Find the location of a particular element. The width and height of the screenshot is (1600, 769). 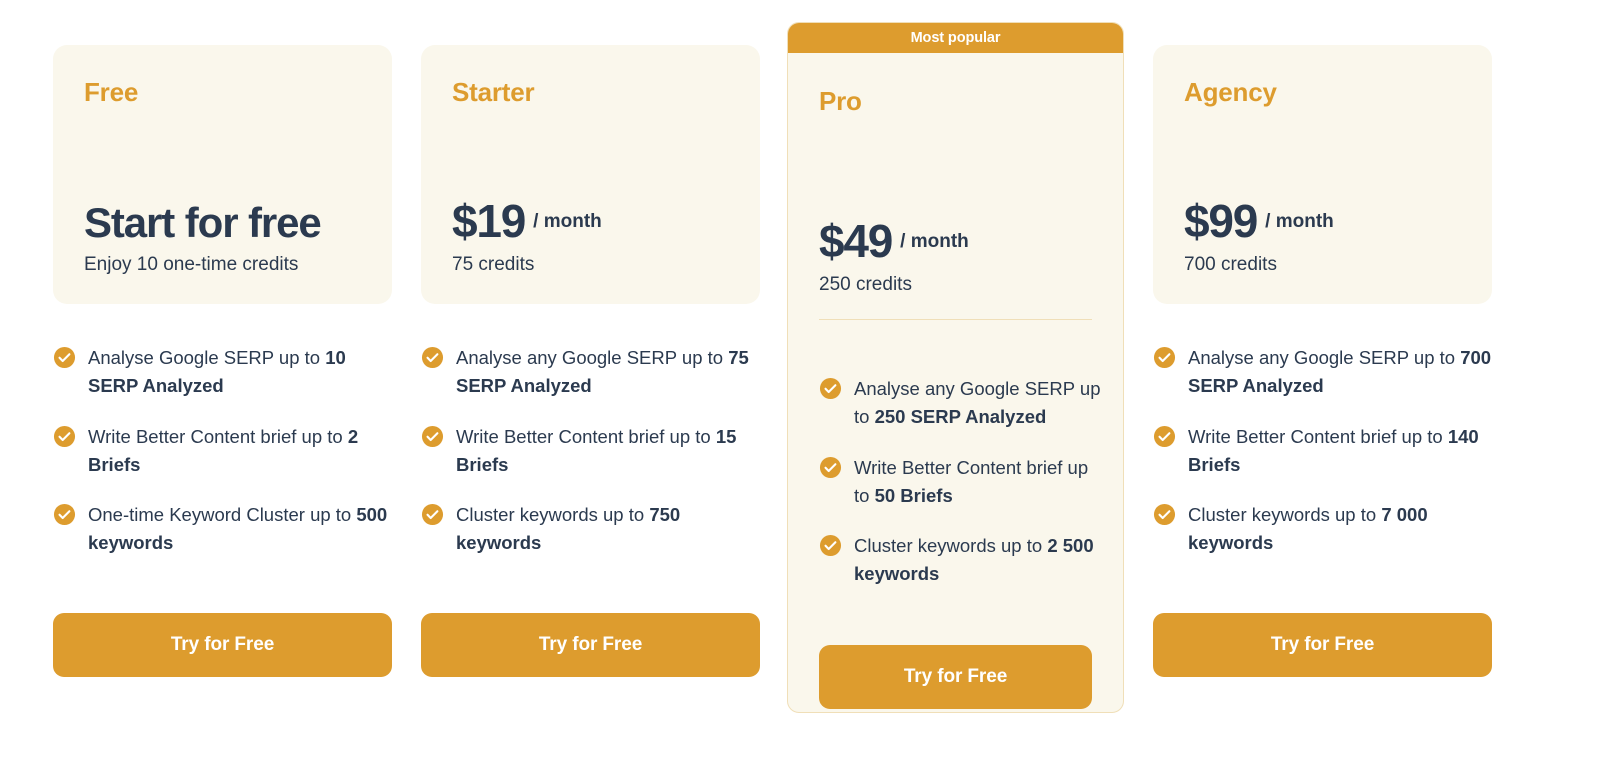

try-for-free-button-free: Try for Free is located at coordinates (222, 645).